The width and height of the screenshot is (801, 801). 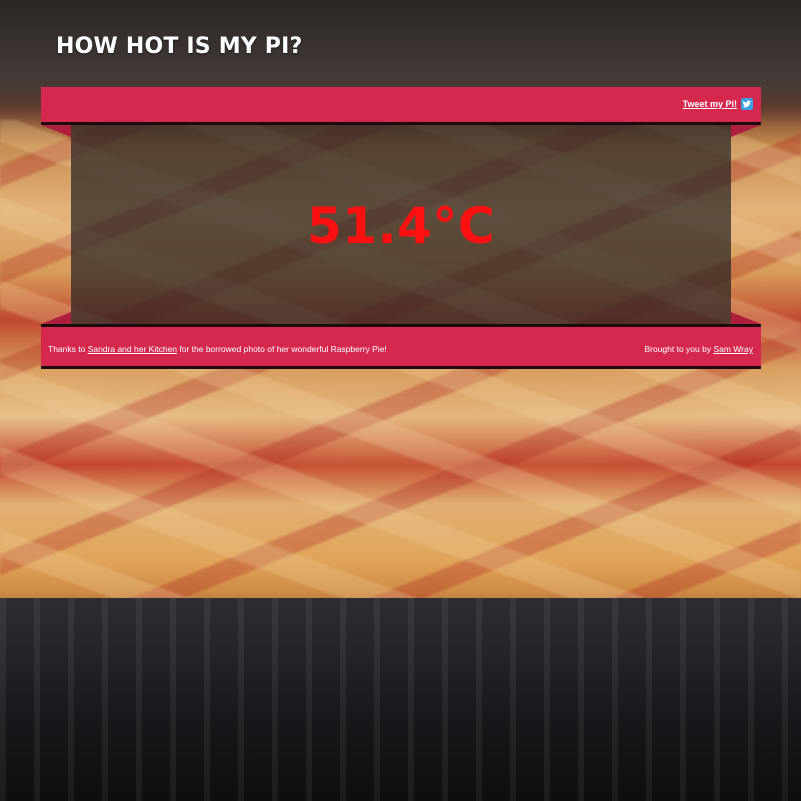 What do you see at coordinates (401, 106) in the screenshot?
I see `header-ribbon: Tweet my Pi!` at bounding box center [401, 106].